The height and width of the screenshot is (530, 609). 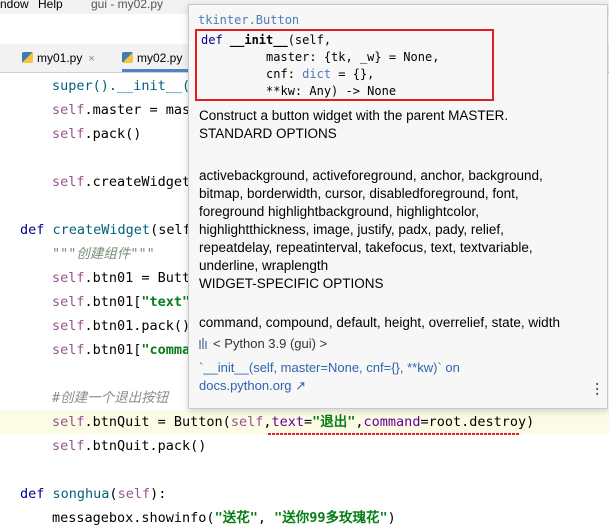 I want to click on tab-label: my02.py, so click(x=160, y=58).